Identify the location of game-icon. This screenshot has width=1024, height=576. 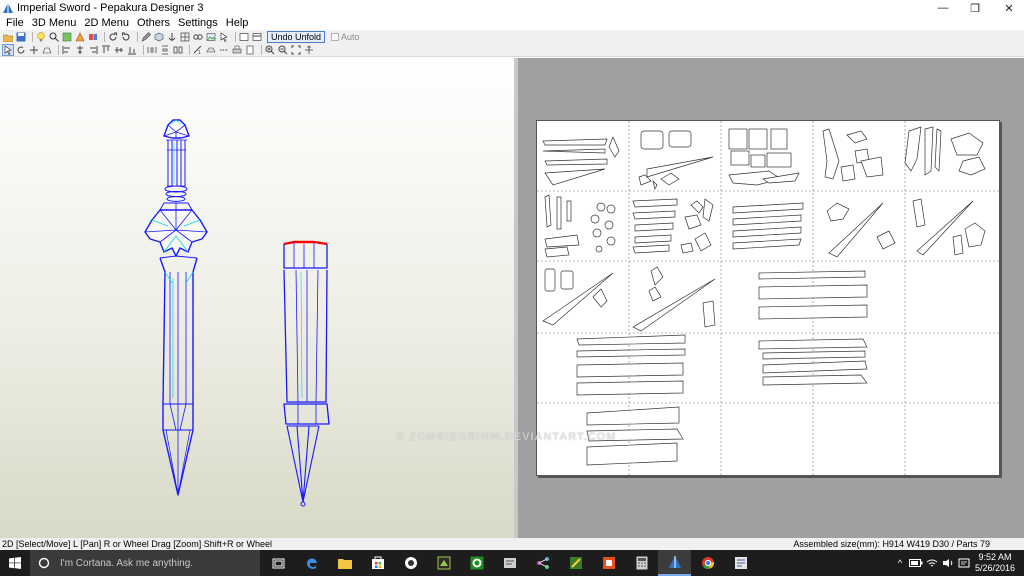
(443, 563).